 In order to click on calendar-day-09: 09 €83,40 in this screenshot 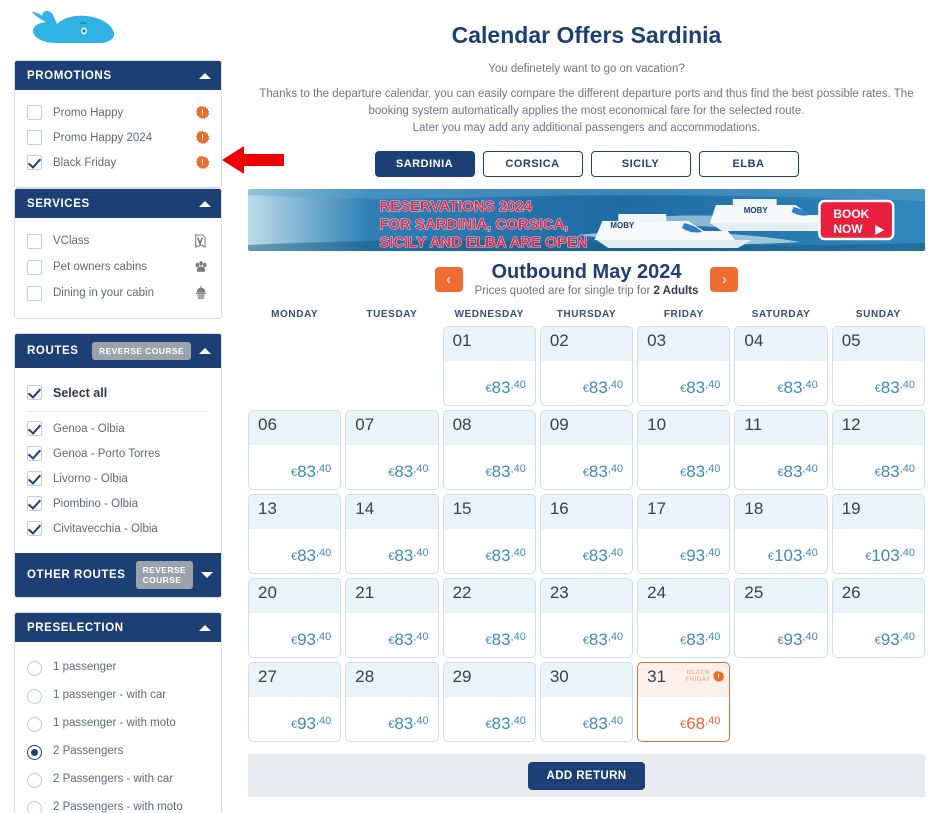, I will do `click(586, 450)`.